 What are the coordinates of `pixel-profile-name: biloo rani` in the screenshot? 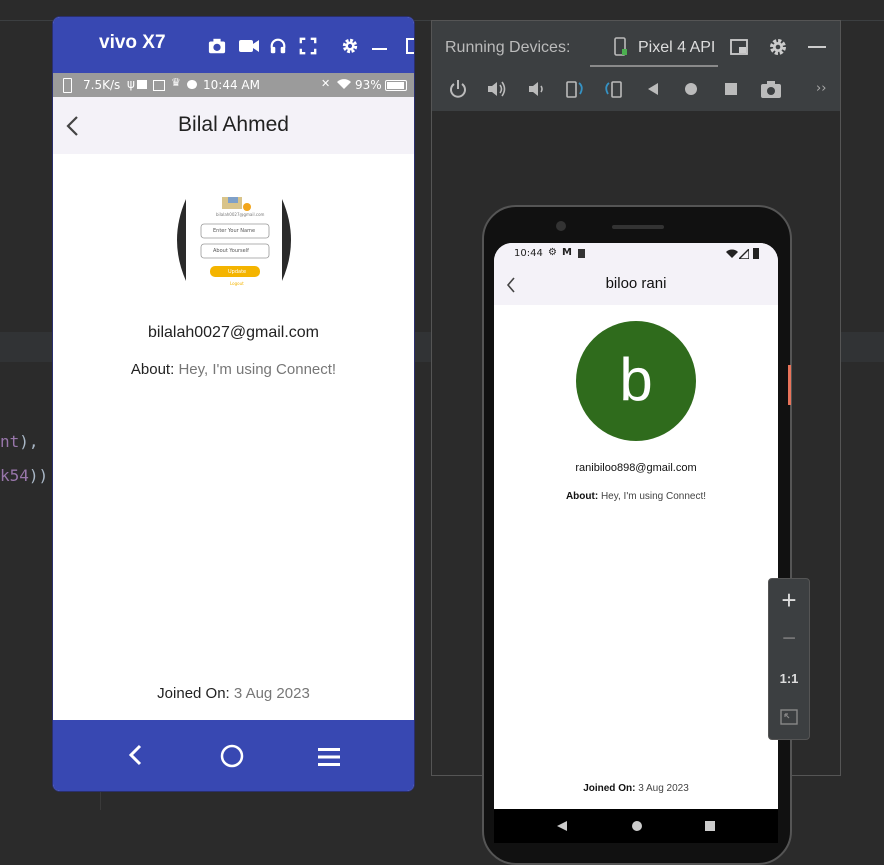 It's located at (636, 283).